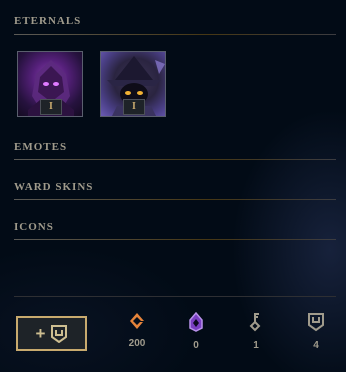 This screenshot has height=372, width=346. I want to click on eternals-section-title: ETERNALS, so click(48, 21).